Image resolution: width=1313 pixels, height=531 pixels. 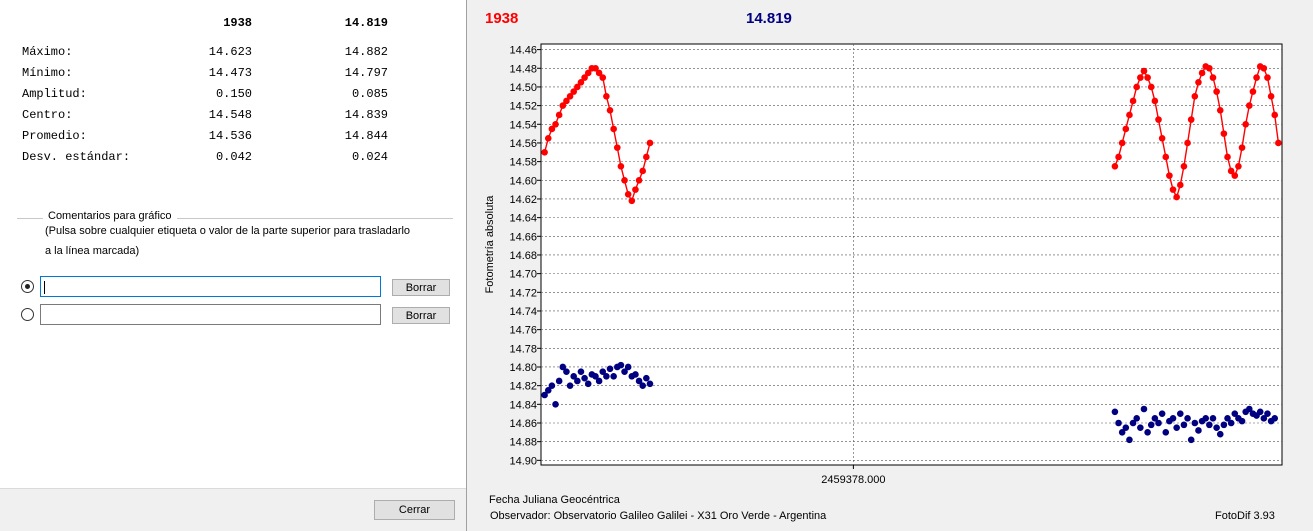 I want to click on stat-label: Amplitud:, so click(x=54, y=94).